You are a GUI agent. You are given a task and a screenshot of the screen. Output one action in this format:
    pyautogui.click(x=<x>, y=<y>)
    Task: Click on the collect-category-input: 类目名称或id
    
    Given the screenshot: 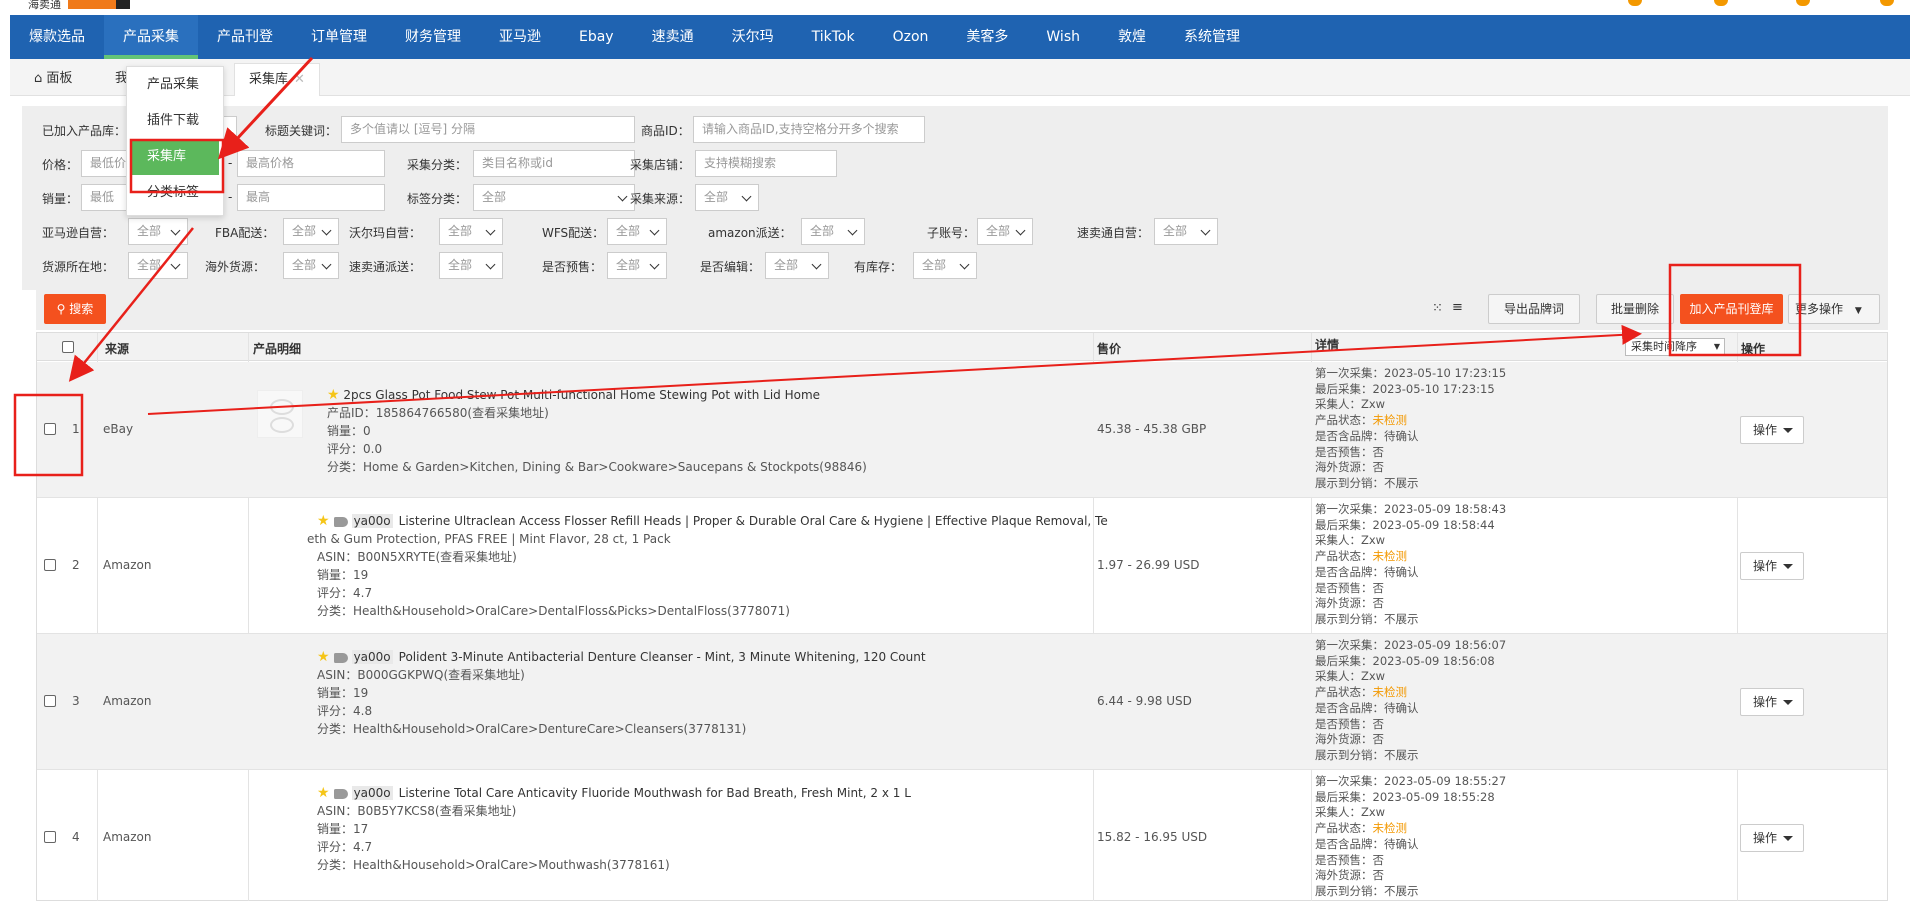 What is the action you would take?
    pyautogui.click(x=554, y=163)
    